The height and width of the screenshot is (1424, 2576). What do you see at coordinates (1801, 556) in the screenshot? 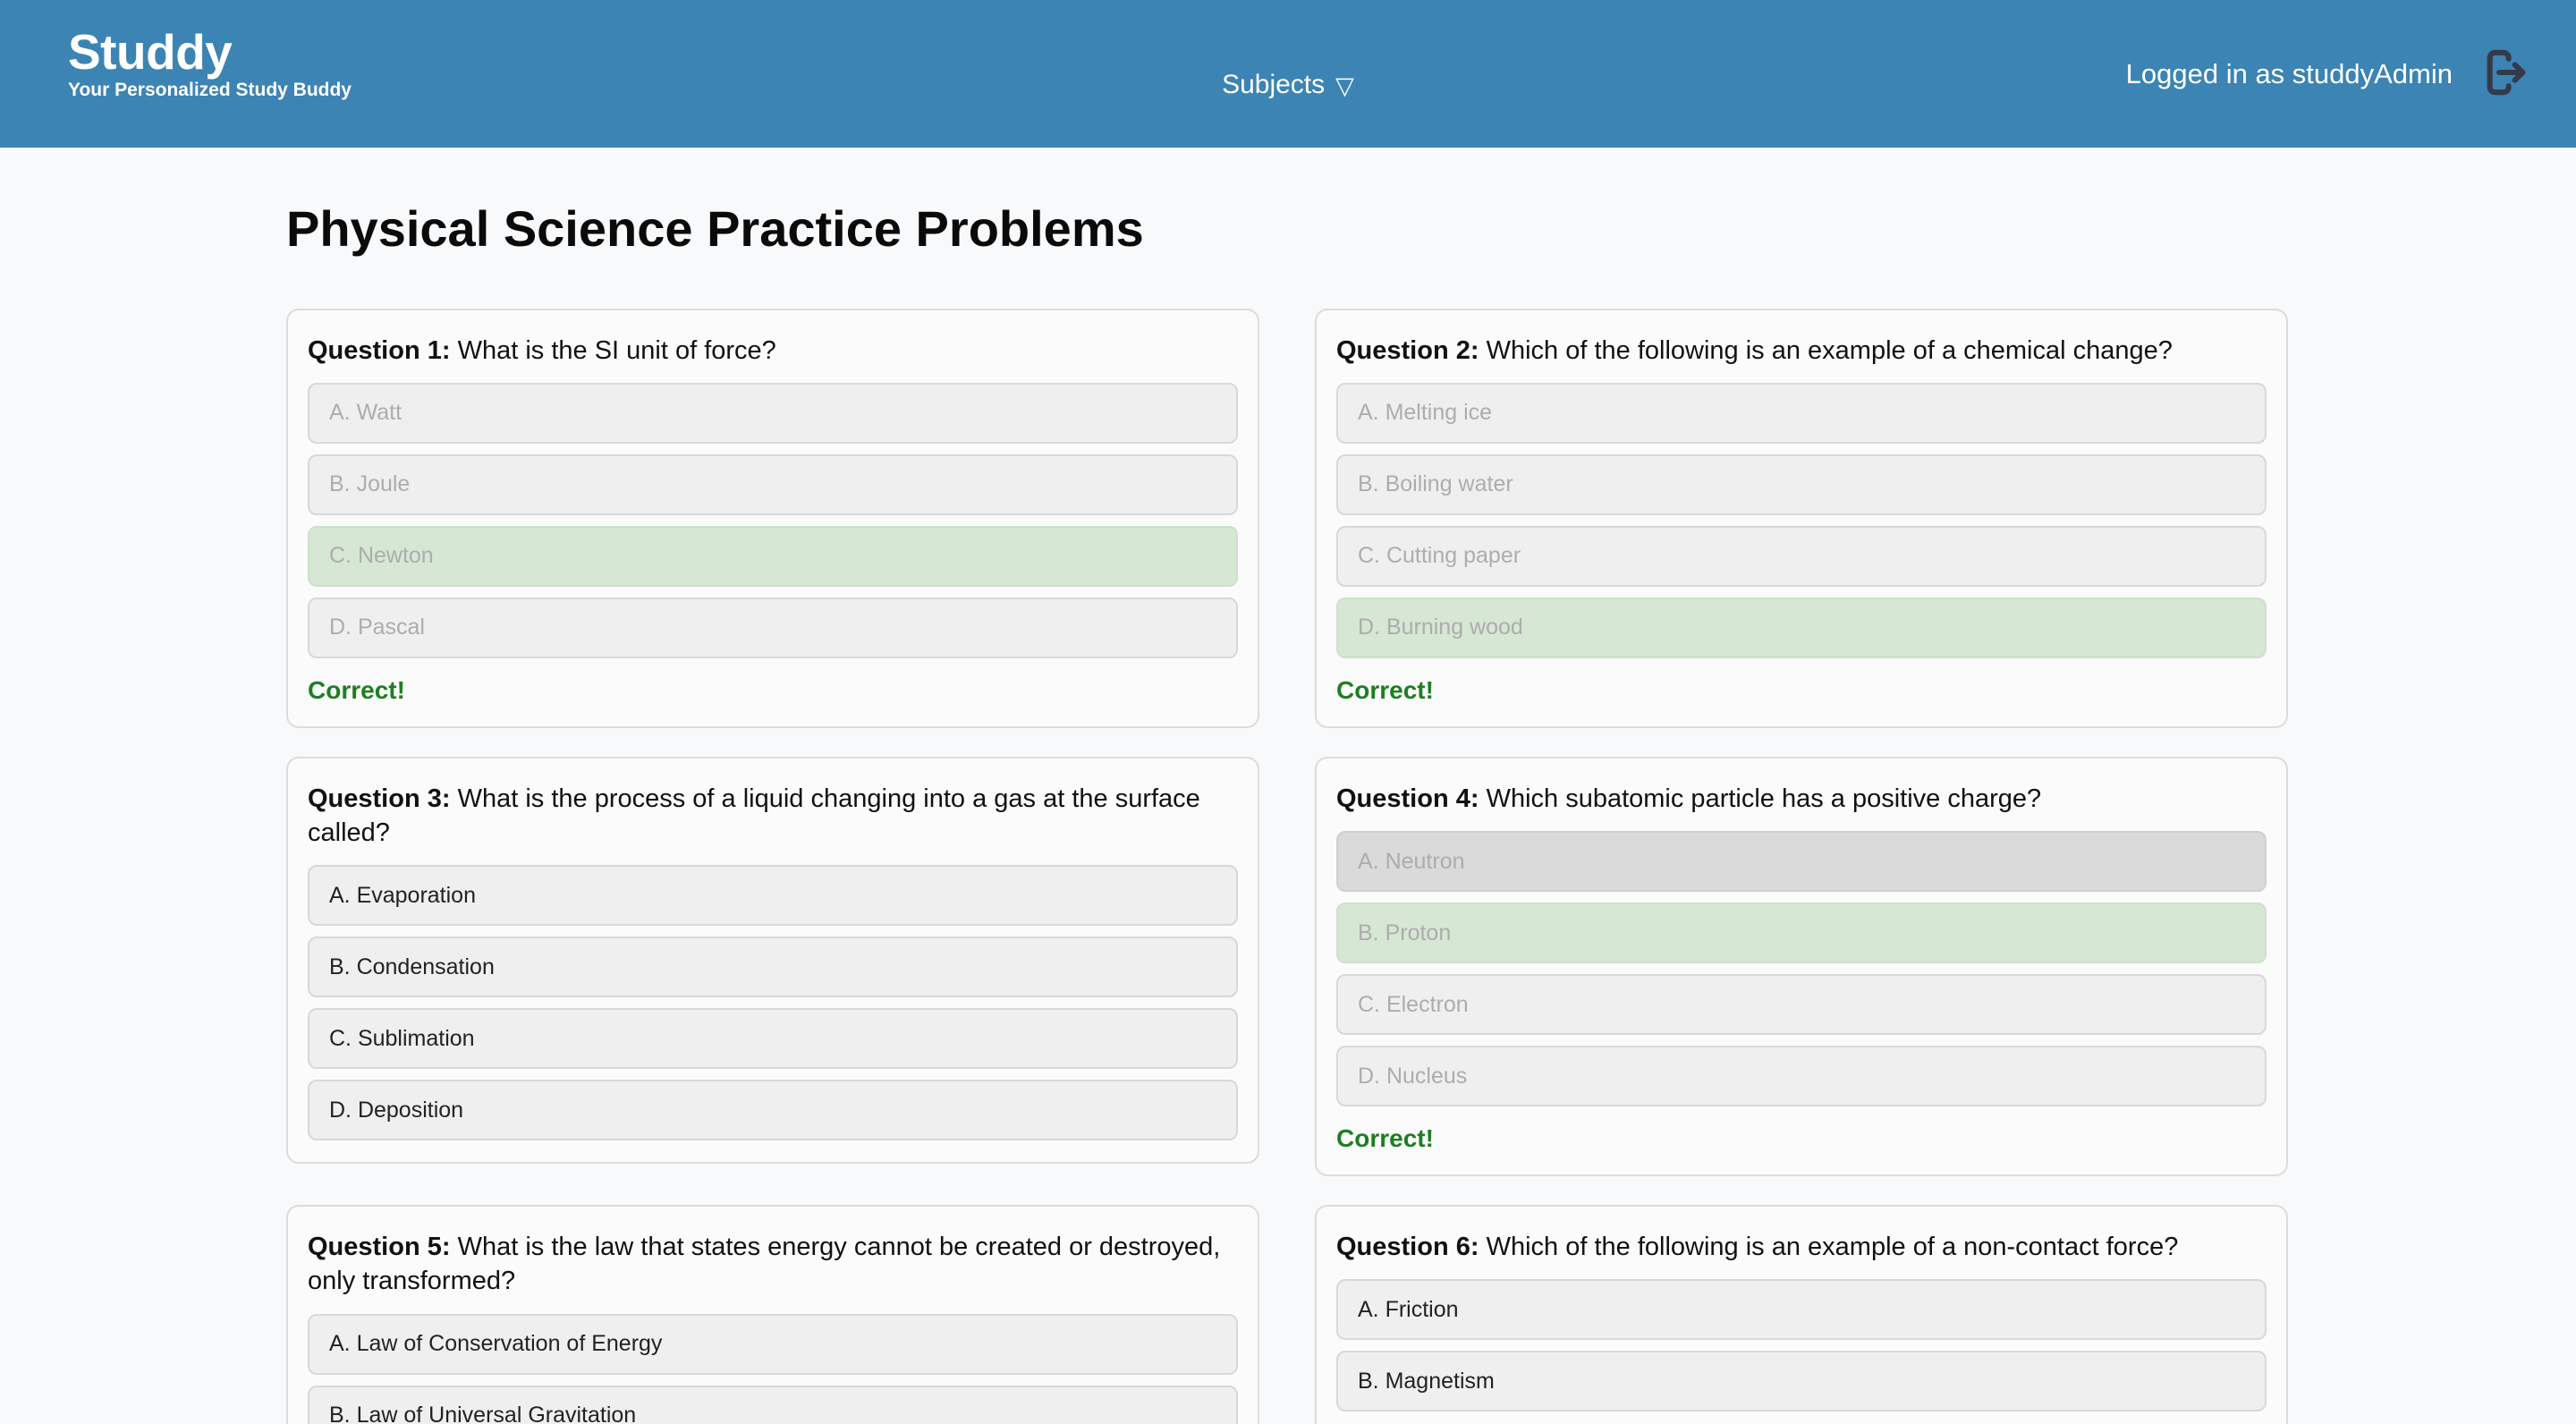
I see `answer-option: C. Cutting paper` at bounding box center [1801, 556].